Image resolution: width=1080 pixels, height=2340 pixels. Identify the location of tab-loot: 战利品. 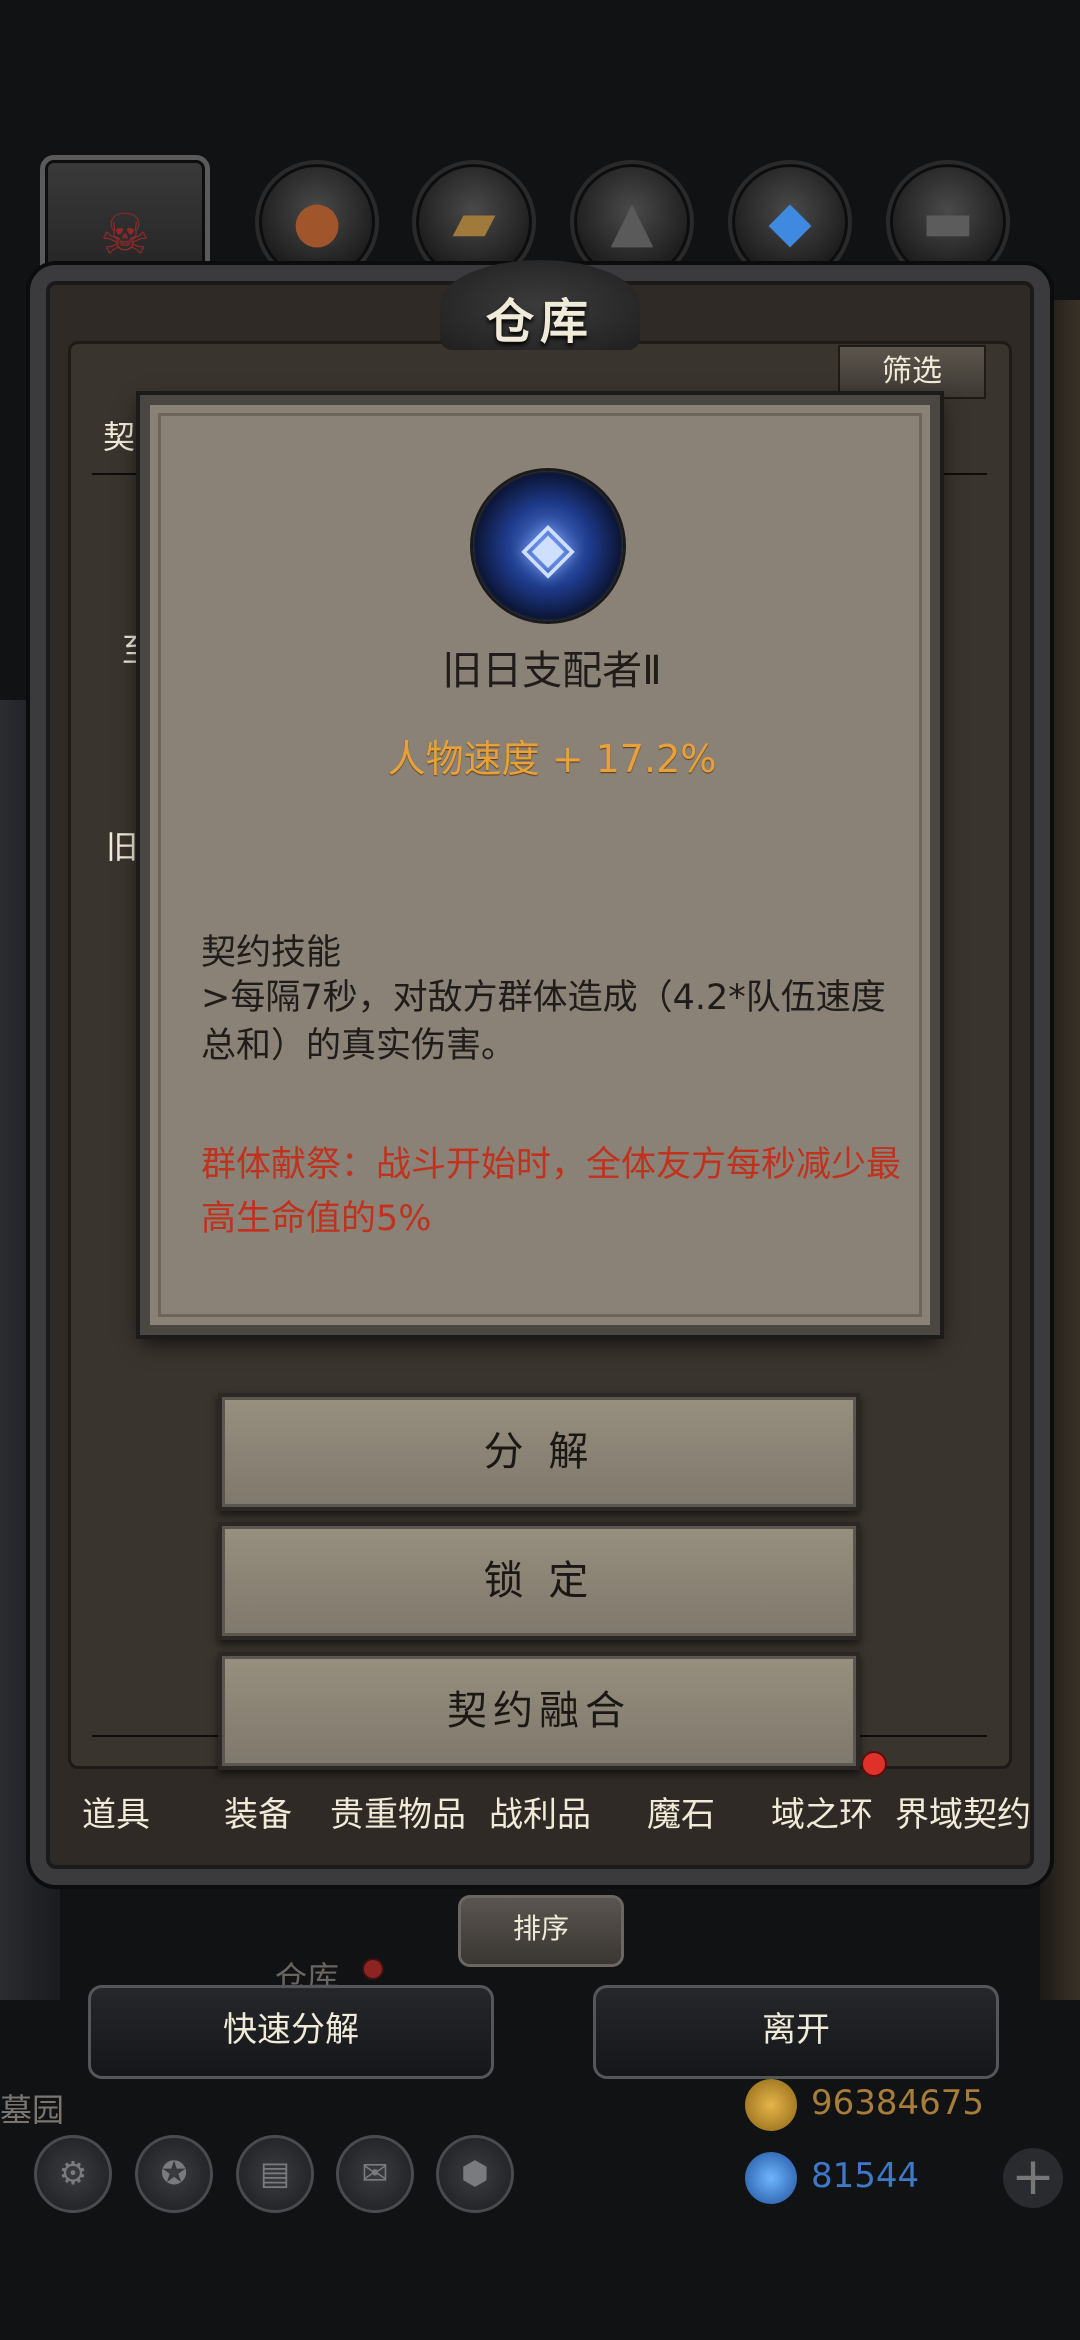
(540, 1811).